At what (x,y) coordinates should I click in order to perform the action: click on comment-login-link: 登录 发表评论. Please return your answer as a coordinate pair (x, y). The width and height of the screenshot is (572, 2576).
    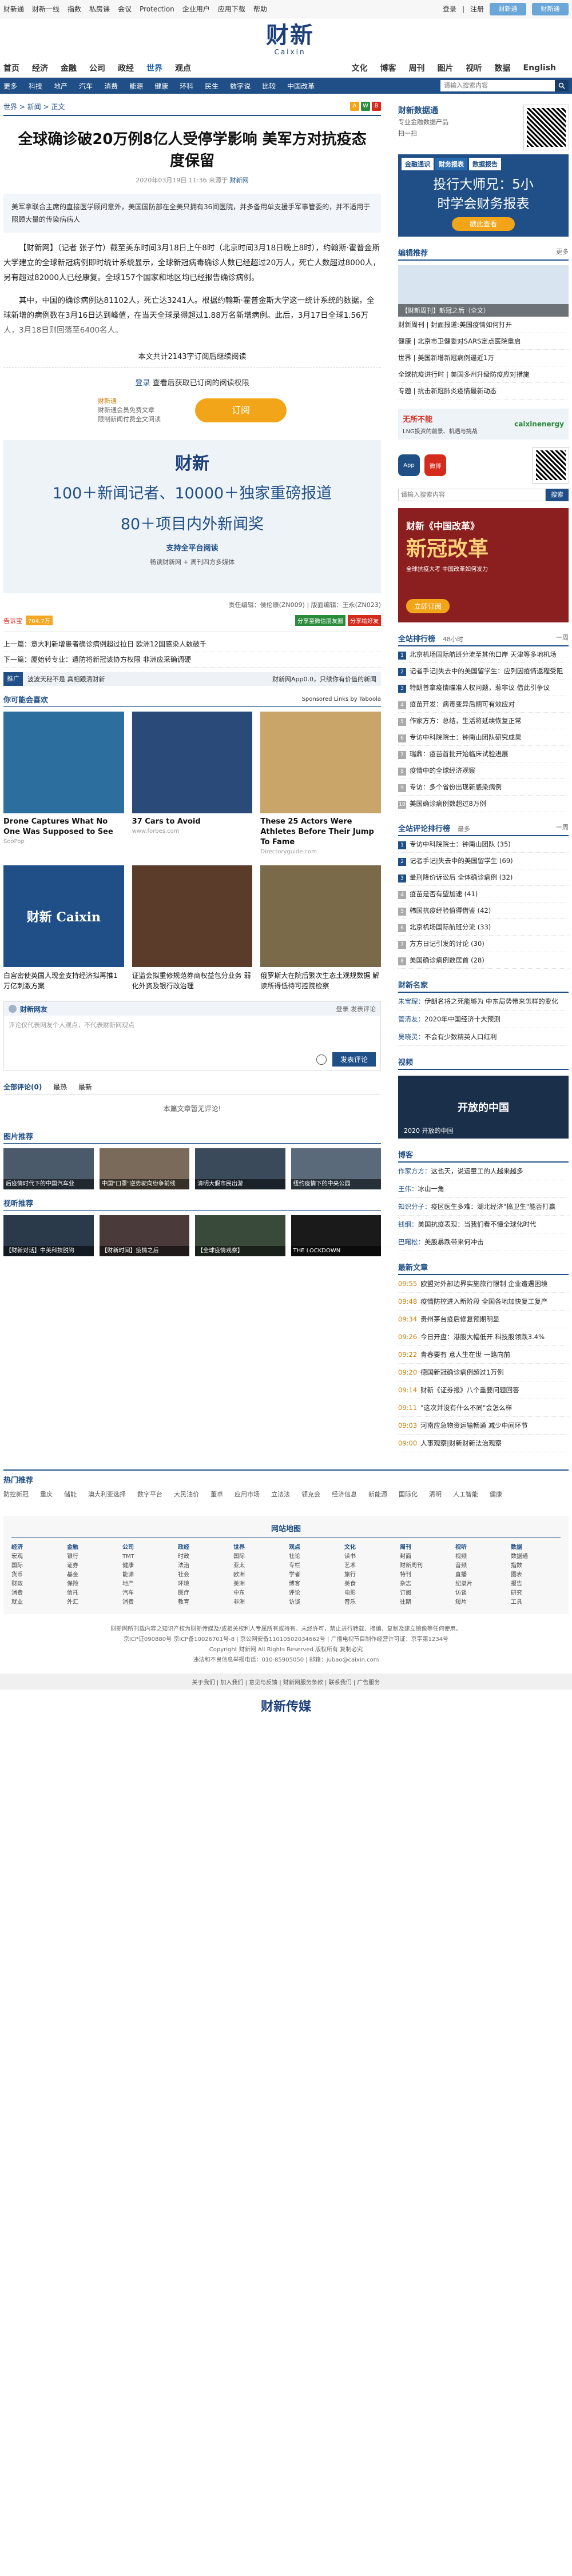
    Looking at the image, I should click on (356, 1008).